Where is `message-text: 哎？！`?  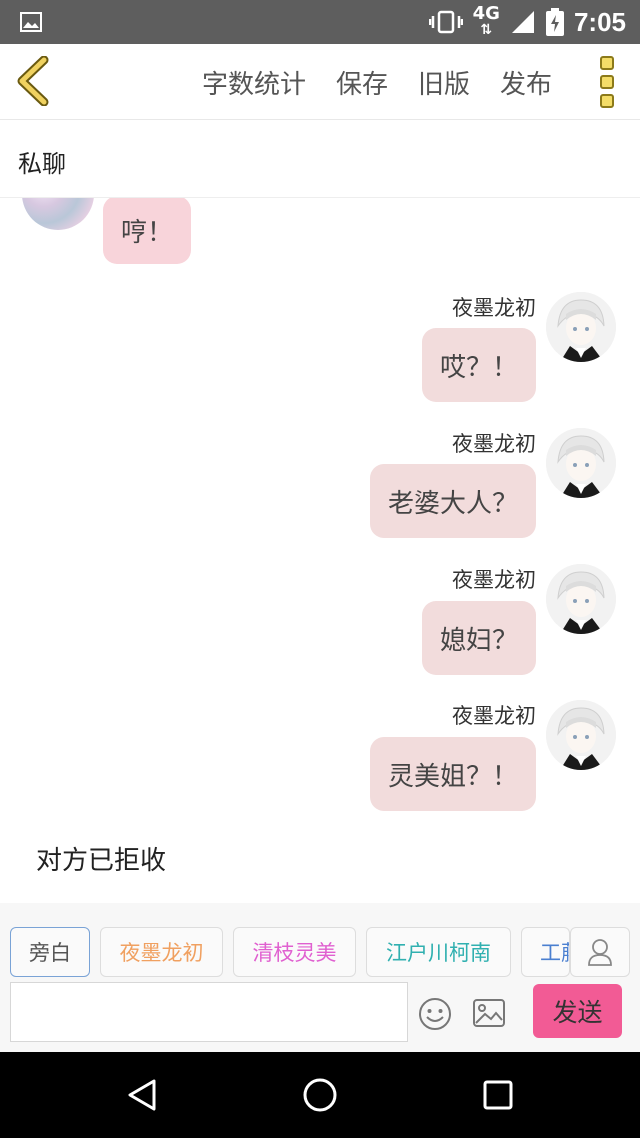
message-text: 哎？！ is located at coordinates (478, 367).